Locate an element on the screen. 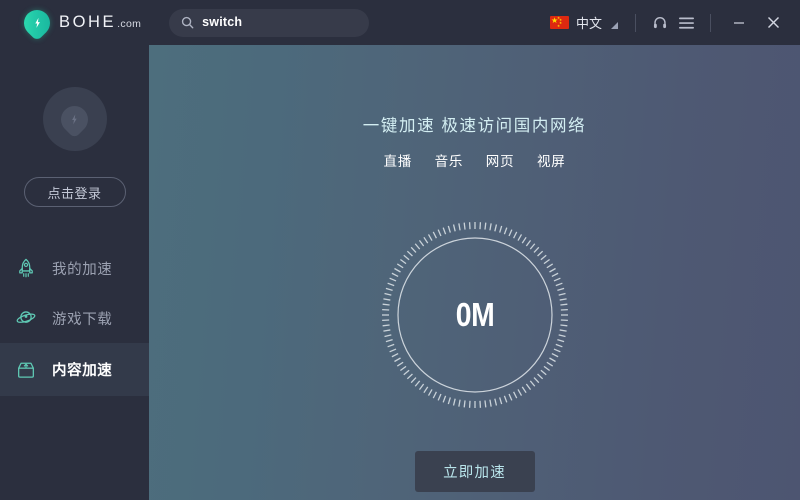 This screenshot has width=800, height=500. gauge-value: 0M is located at coordinates (474, 314).